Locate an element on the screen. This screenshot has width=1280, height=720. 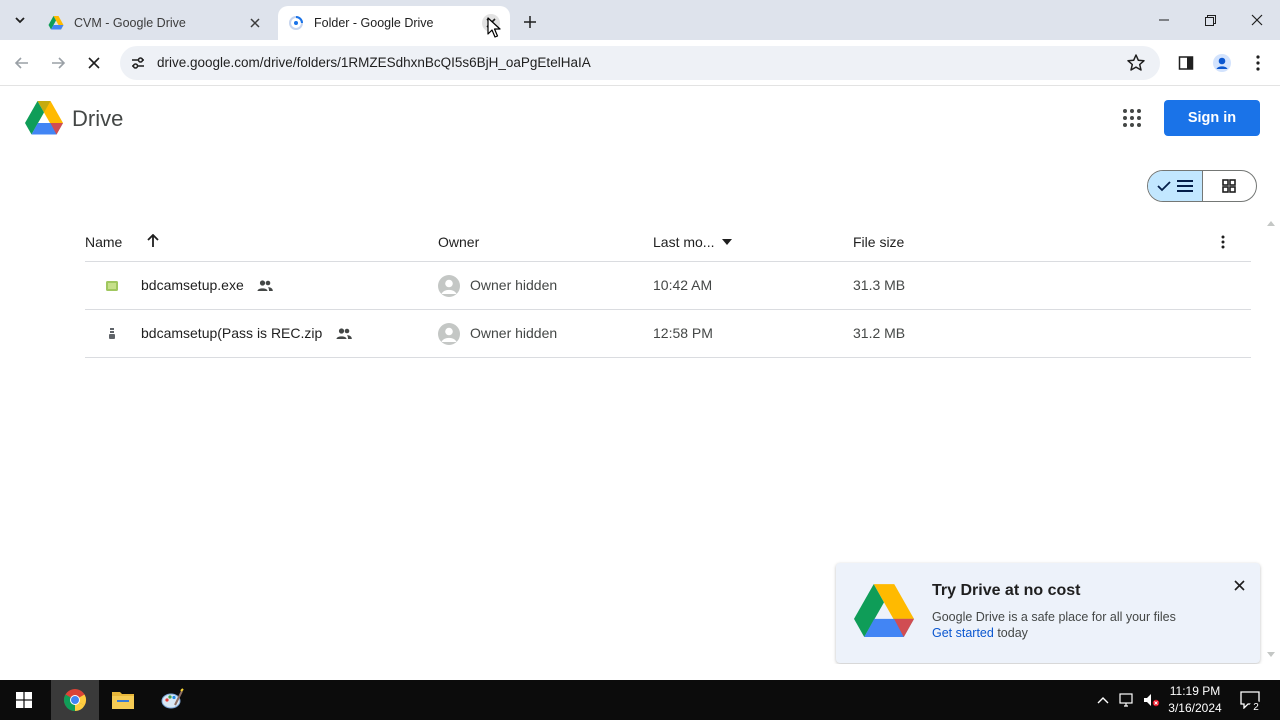
close-window-button is located at coordinates (1257, 20).